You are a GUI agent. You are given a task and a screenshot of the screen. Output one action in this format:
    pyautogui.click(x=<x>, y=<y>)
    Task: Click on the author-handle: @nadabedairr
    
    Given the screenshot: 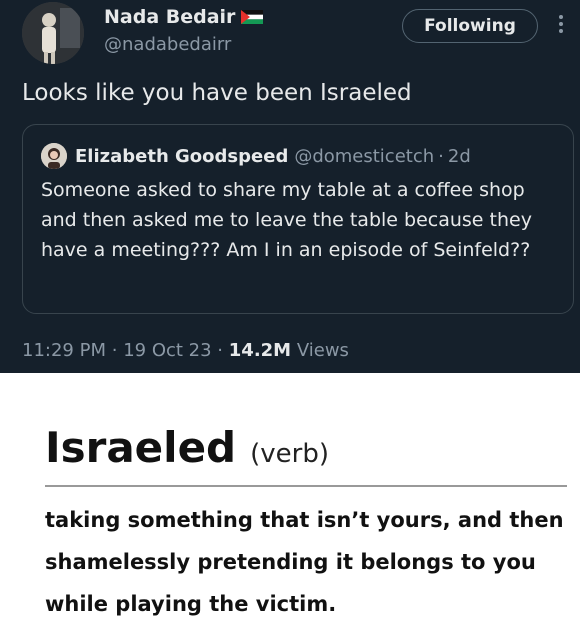 What is the action you would take?
    pyautogui.click(x=167, y=44)
    